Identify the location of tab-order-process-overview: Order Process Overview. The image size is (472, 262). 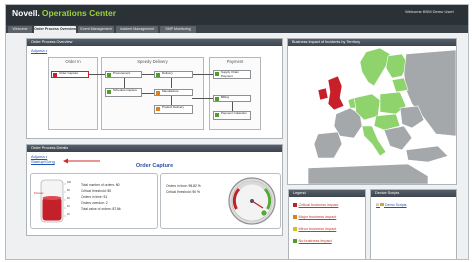
(55, 29).